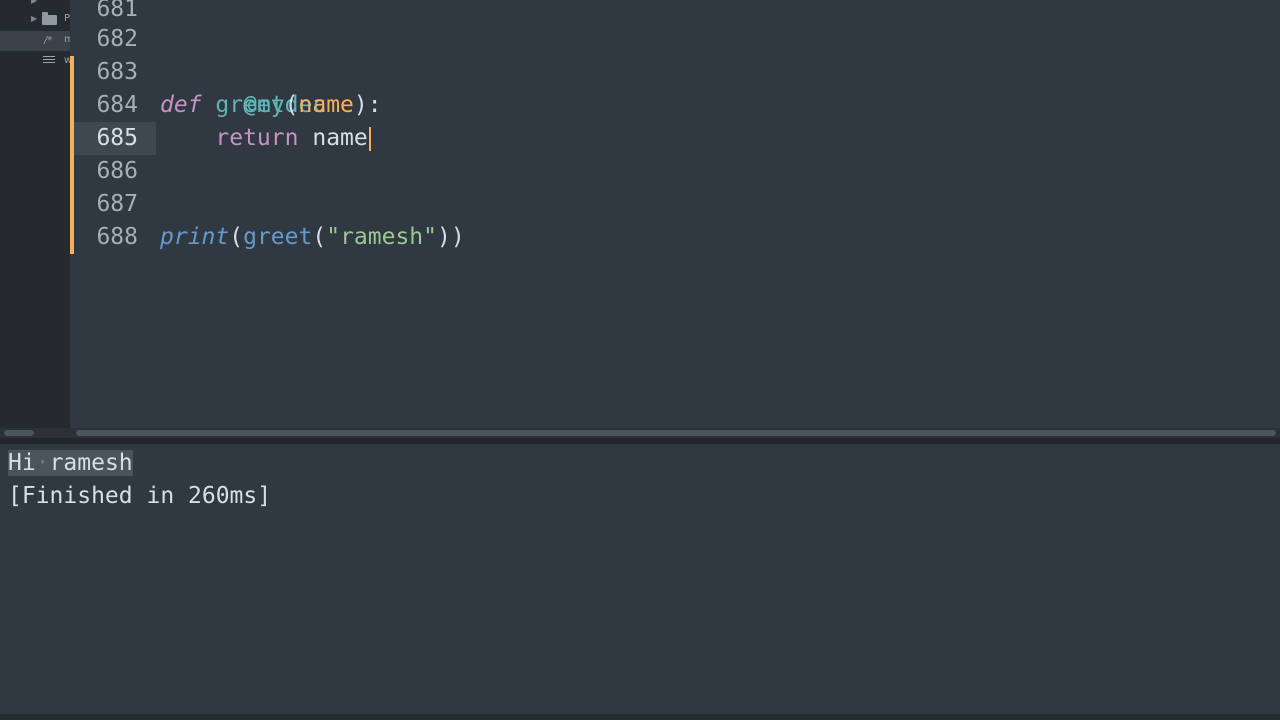 This screenshot has height=720, width=1280. I want to click on whitespace-marker: ·, so click(42, 463).